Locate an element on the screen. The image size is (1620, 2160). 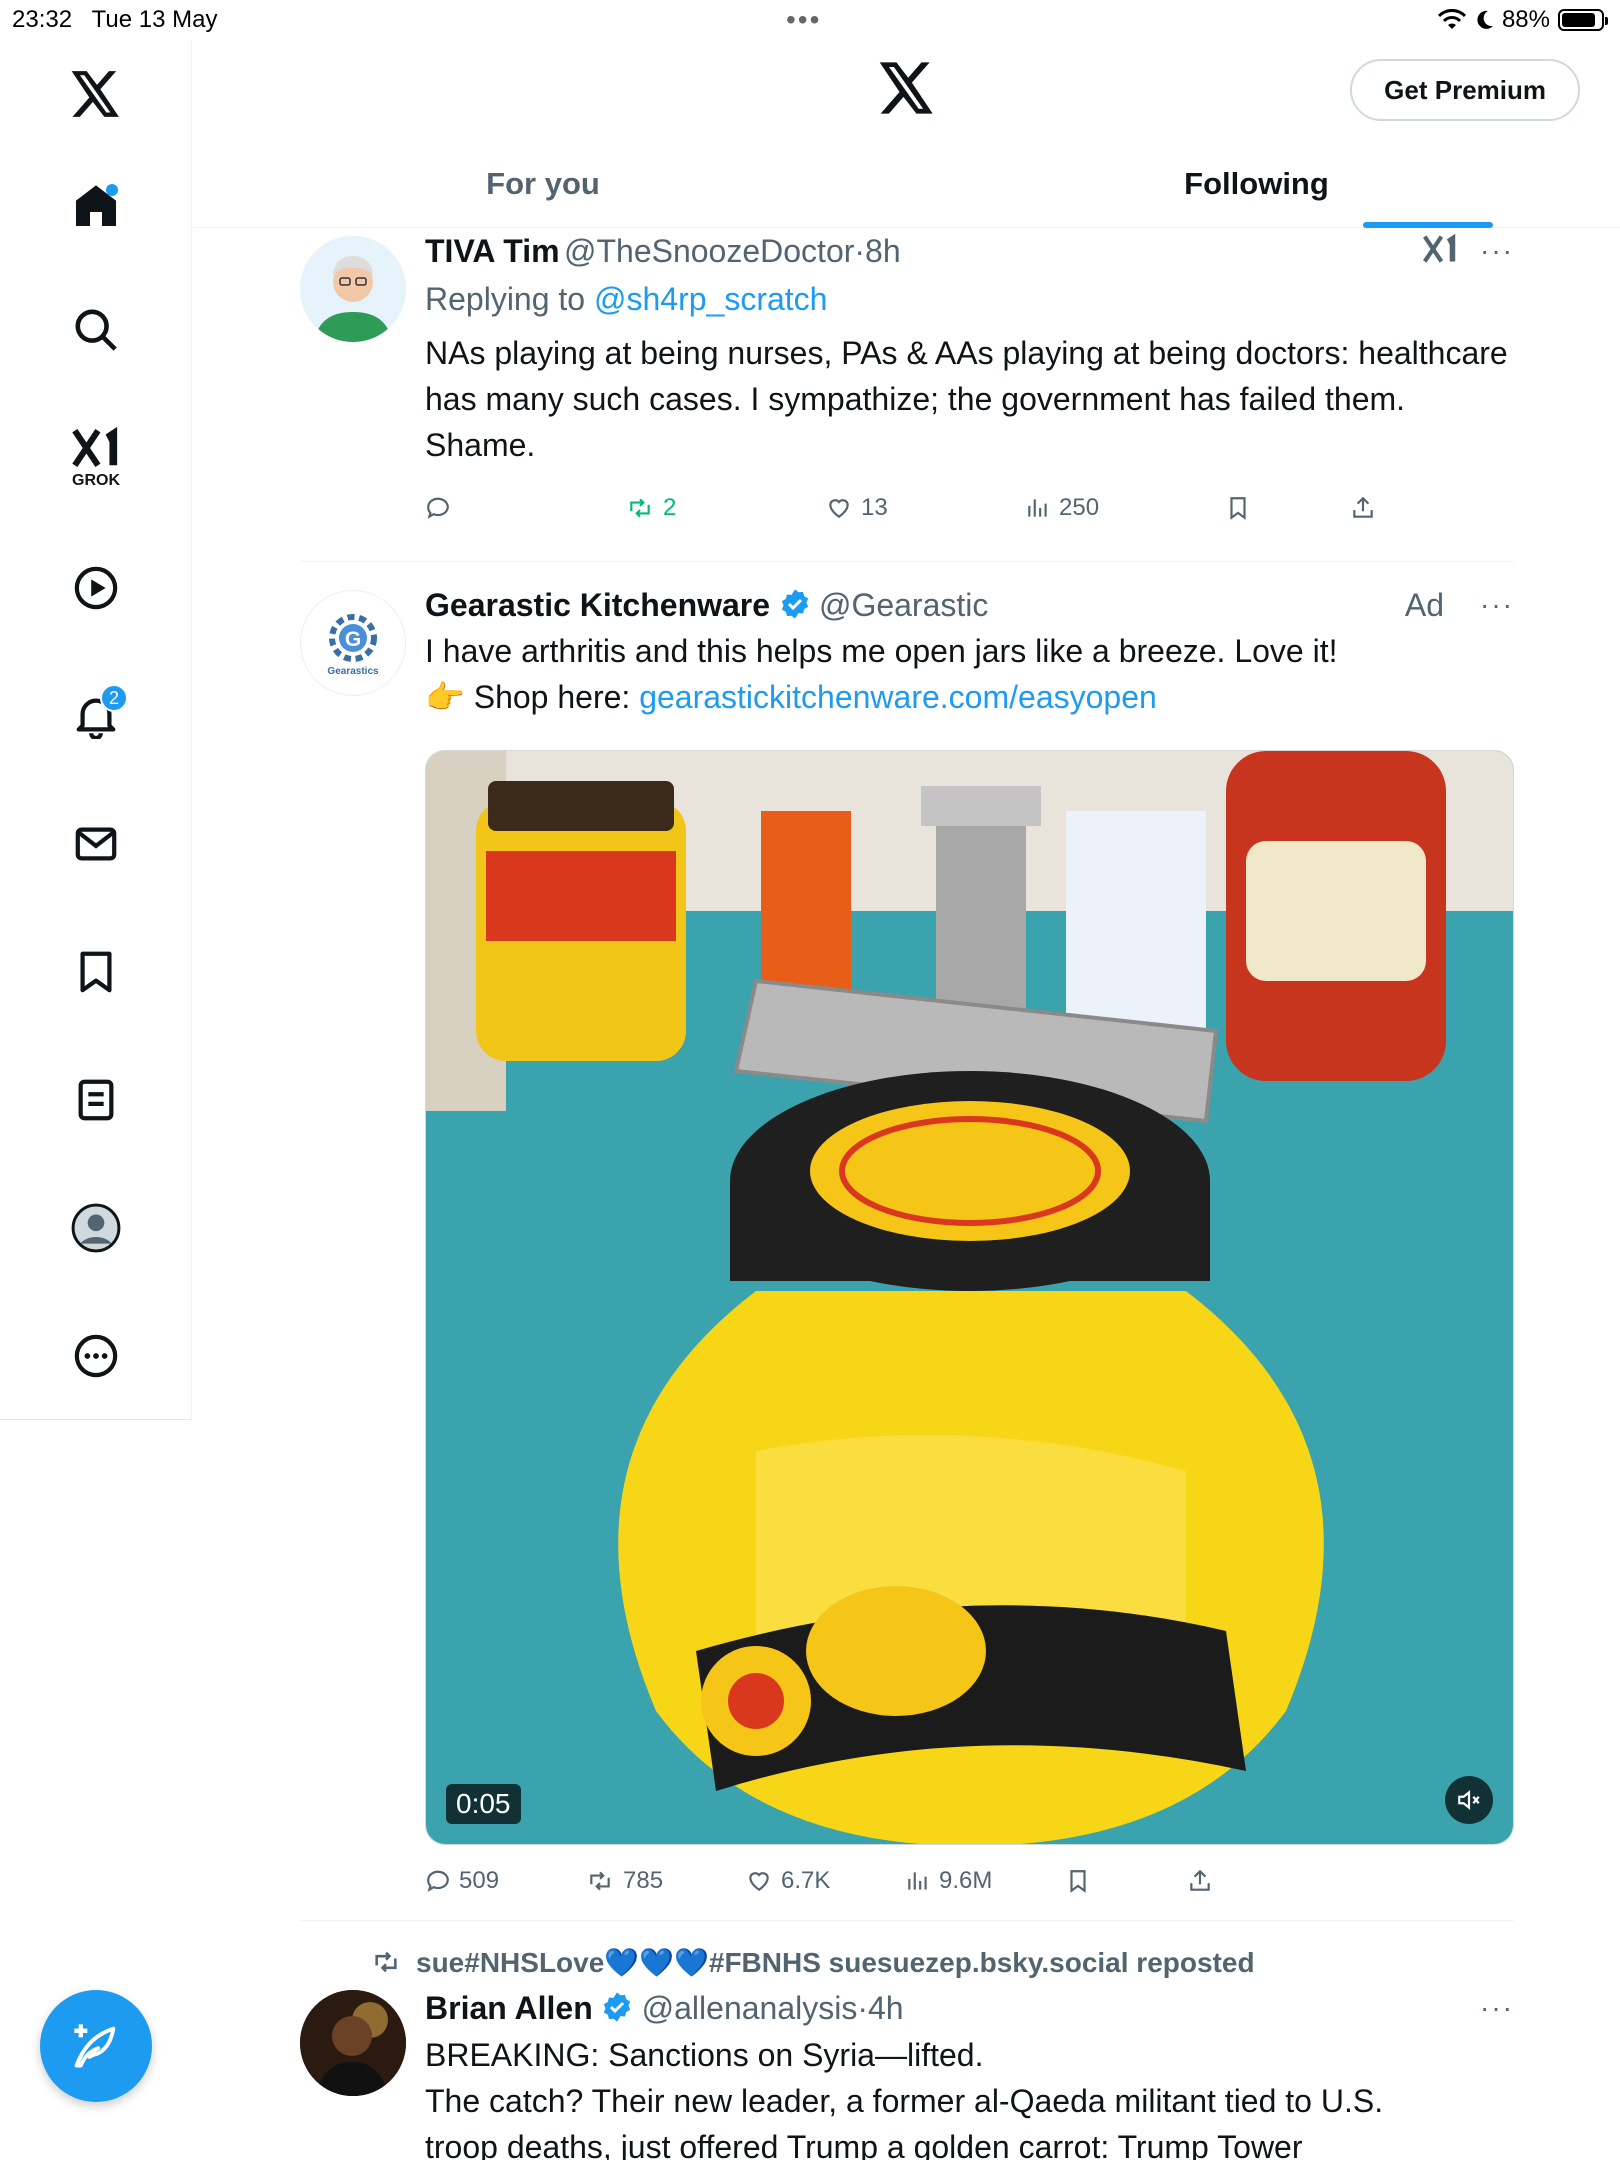
wifi-icon is located at coordinates (1451, 19).